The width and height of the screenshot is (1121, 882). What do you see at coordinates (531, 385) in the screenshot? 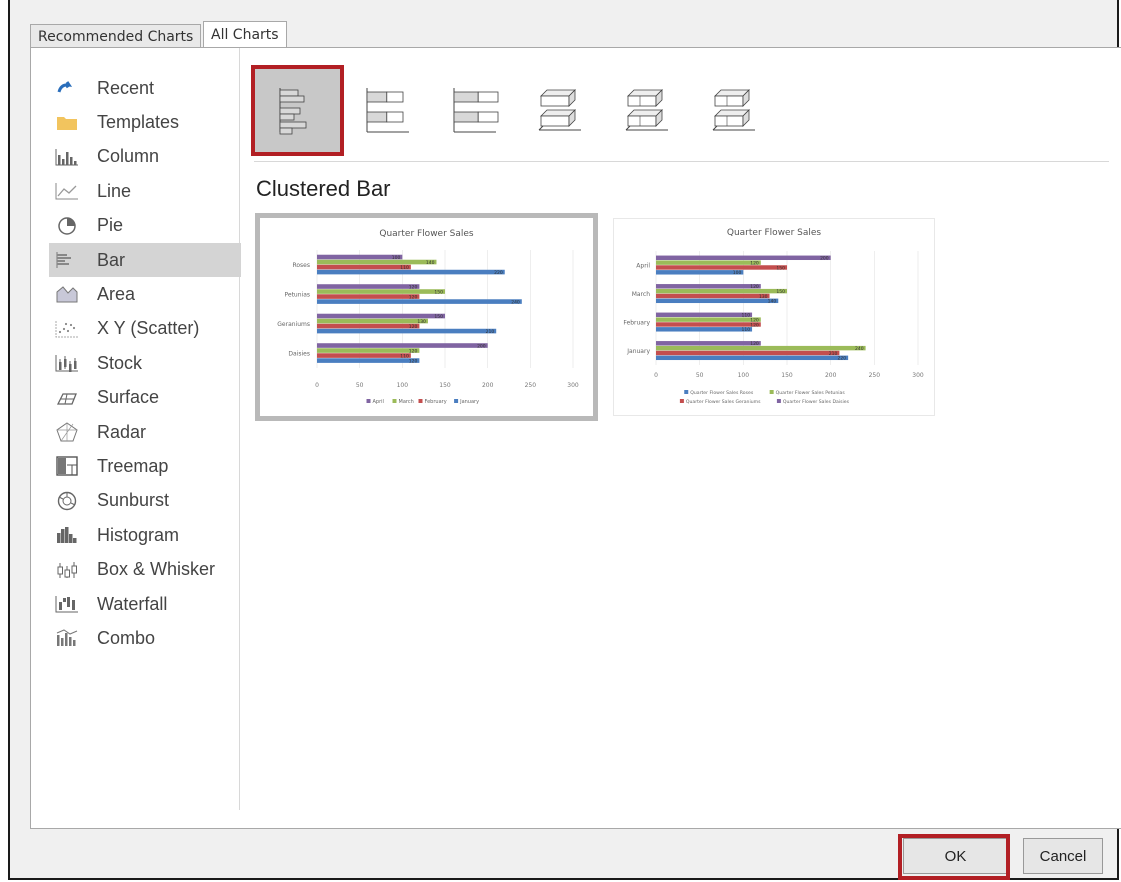
I see `x-tick-label: 250` at bounding box center [531, 385].